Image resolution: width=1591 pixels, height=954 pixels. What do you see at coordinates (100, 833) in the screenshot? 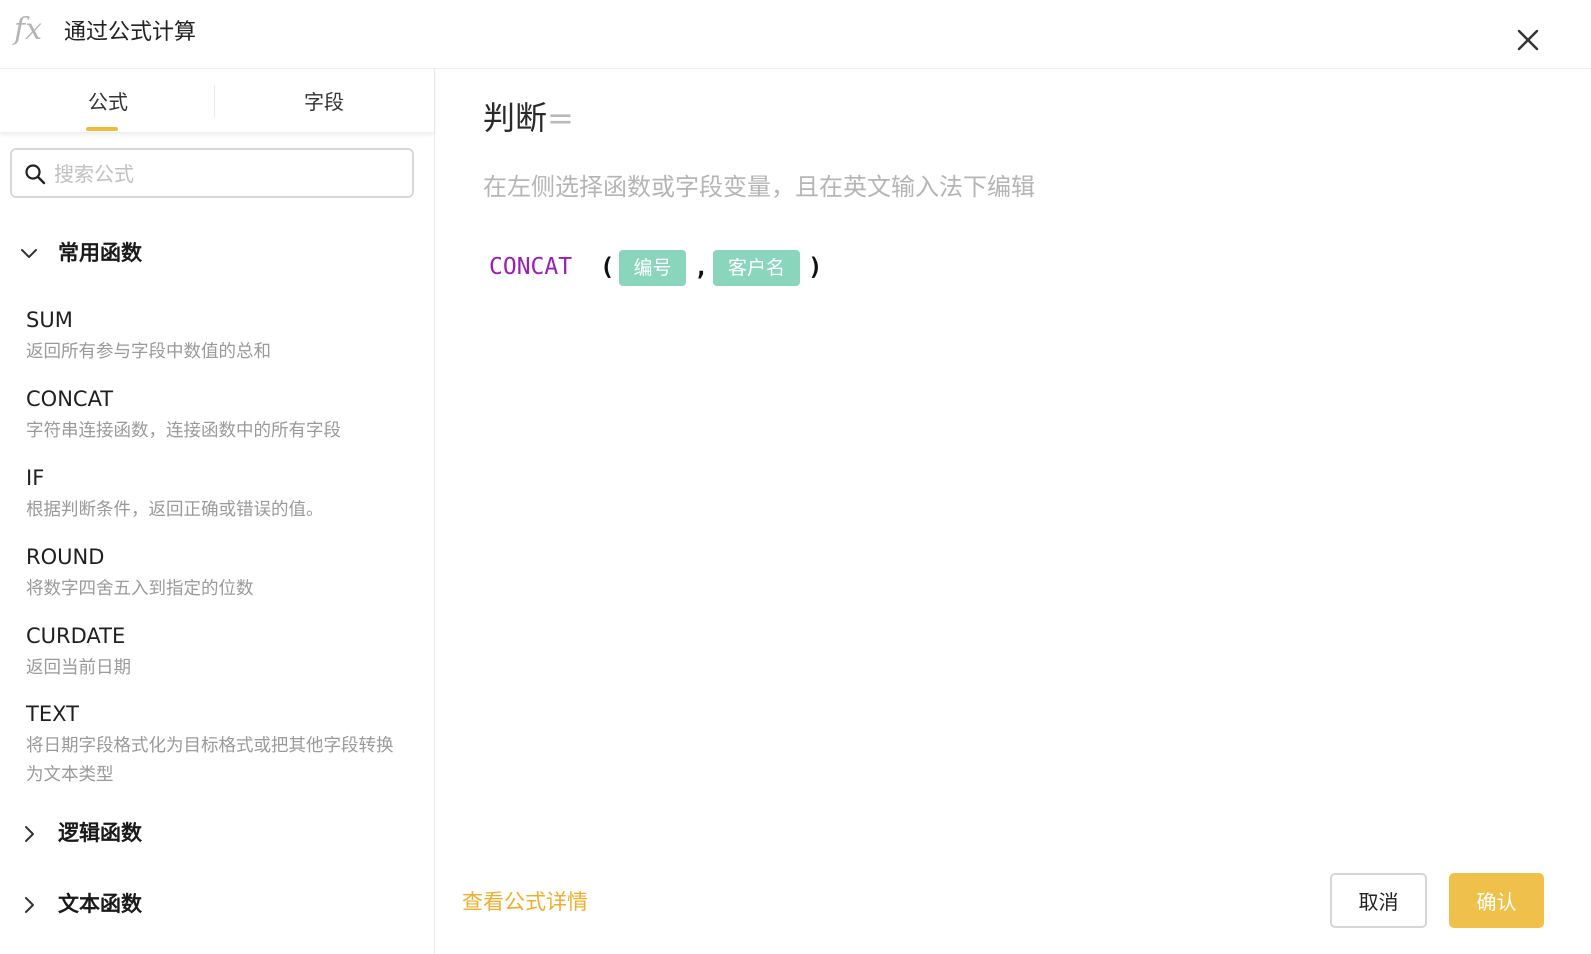
I see `group-label: 逻辑函数` at bounding box center [100, 833].